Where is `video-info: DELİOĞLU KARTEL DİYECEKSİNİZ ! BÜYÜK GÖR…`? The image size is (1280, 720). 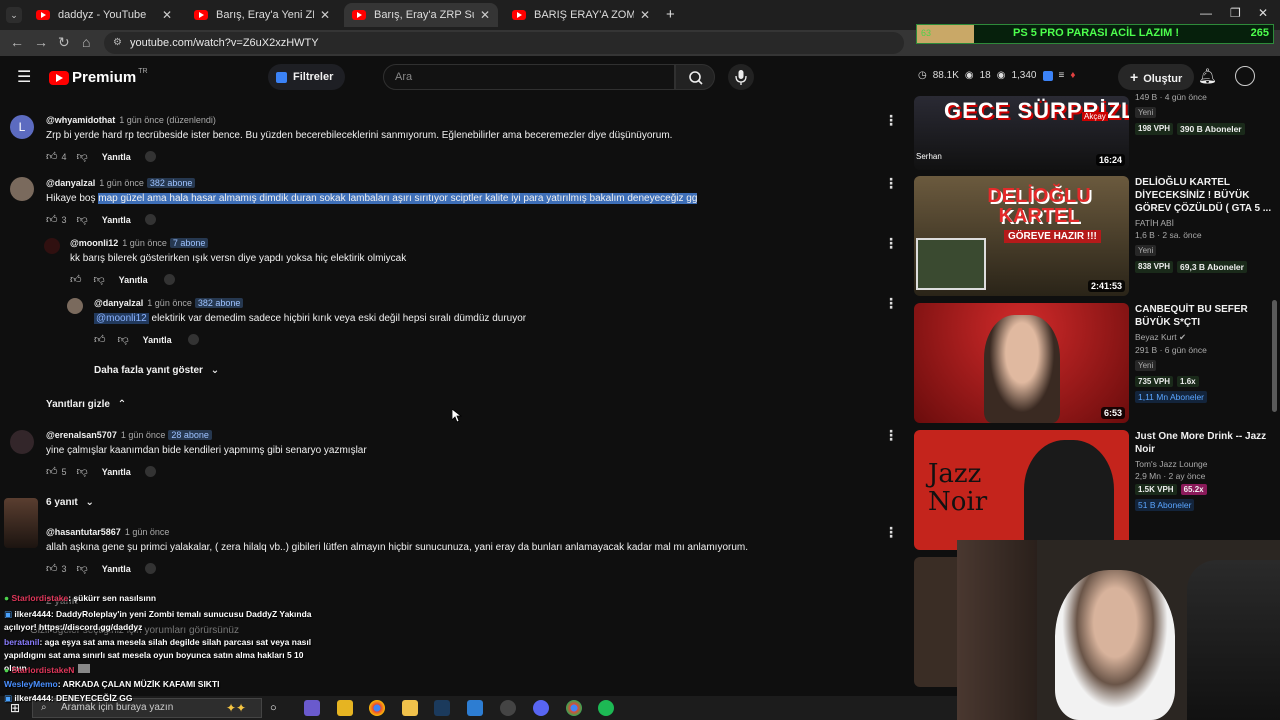
video-info: DELİOĞLU KARTEL DİYECEKSİNİZ ! BÜYÜK GÖR… is located at coordinates (1203, 225).